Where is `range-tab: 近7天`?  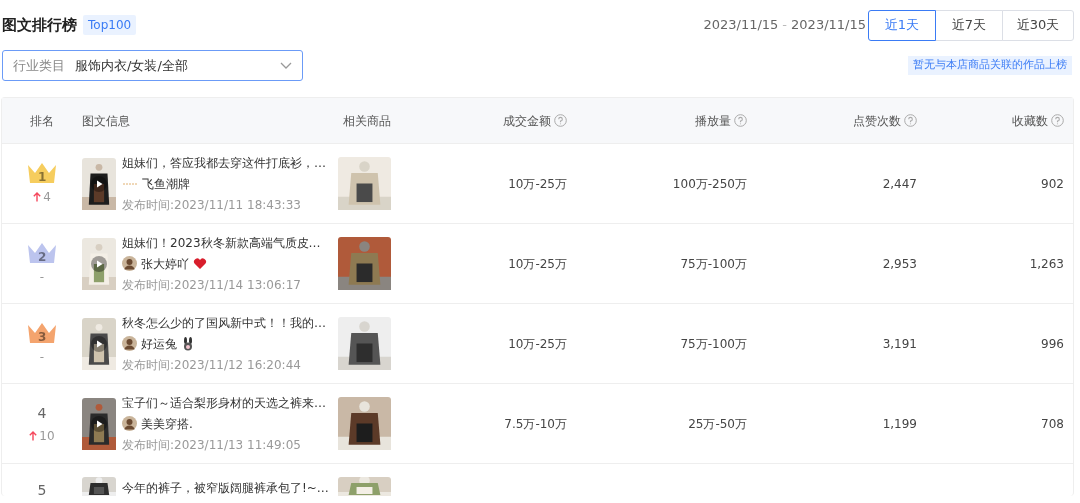
range-tab: 近7天 is located at coordinates (969, 25).